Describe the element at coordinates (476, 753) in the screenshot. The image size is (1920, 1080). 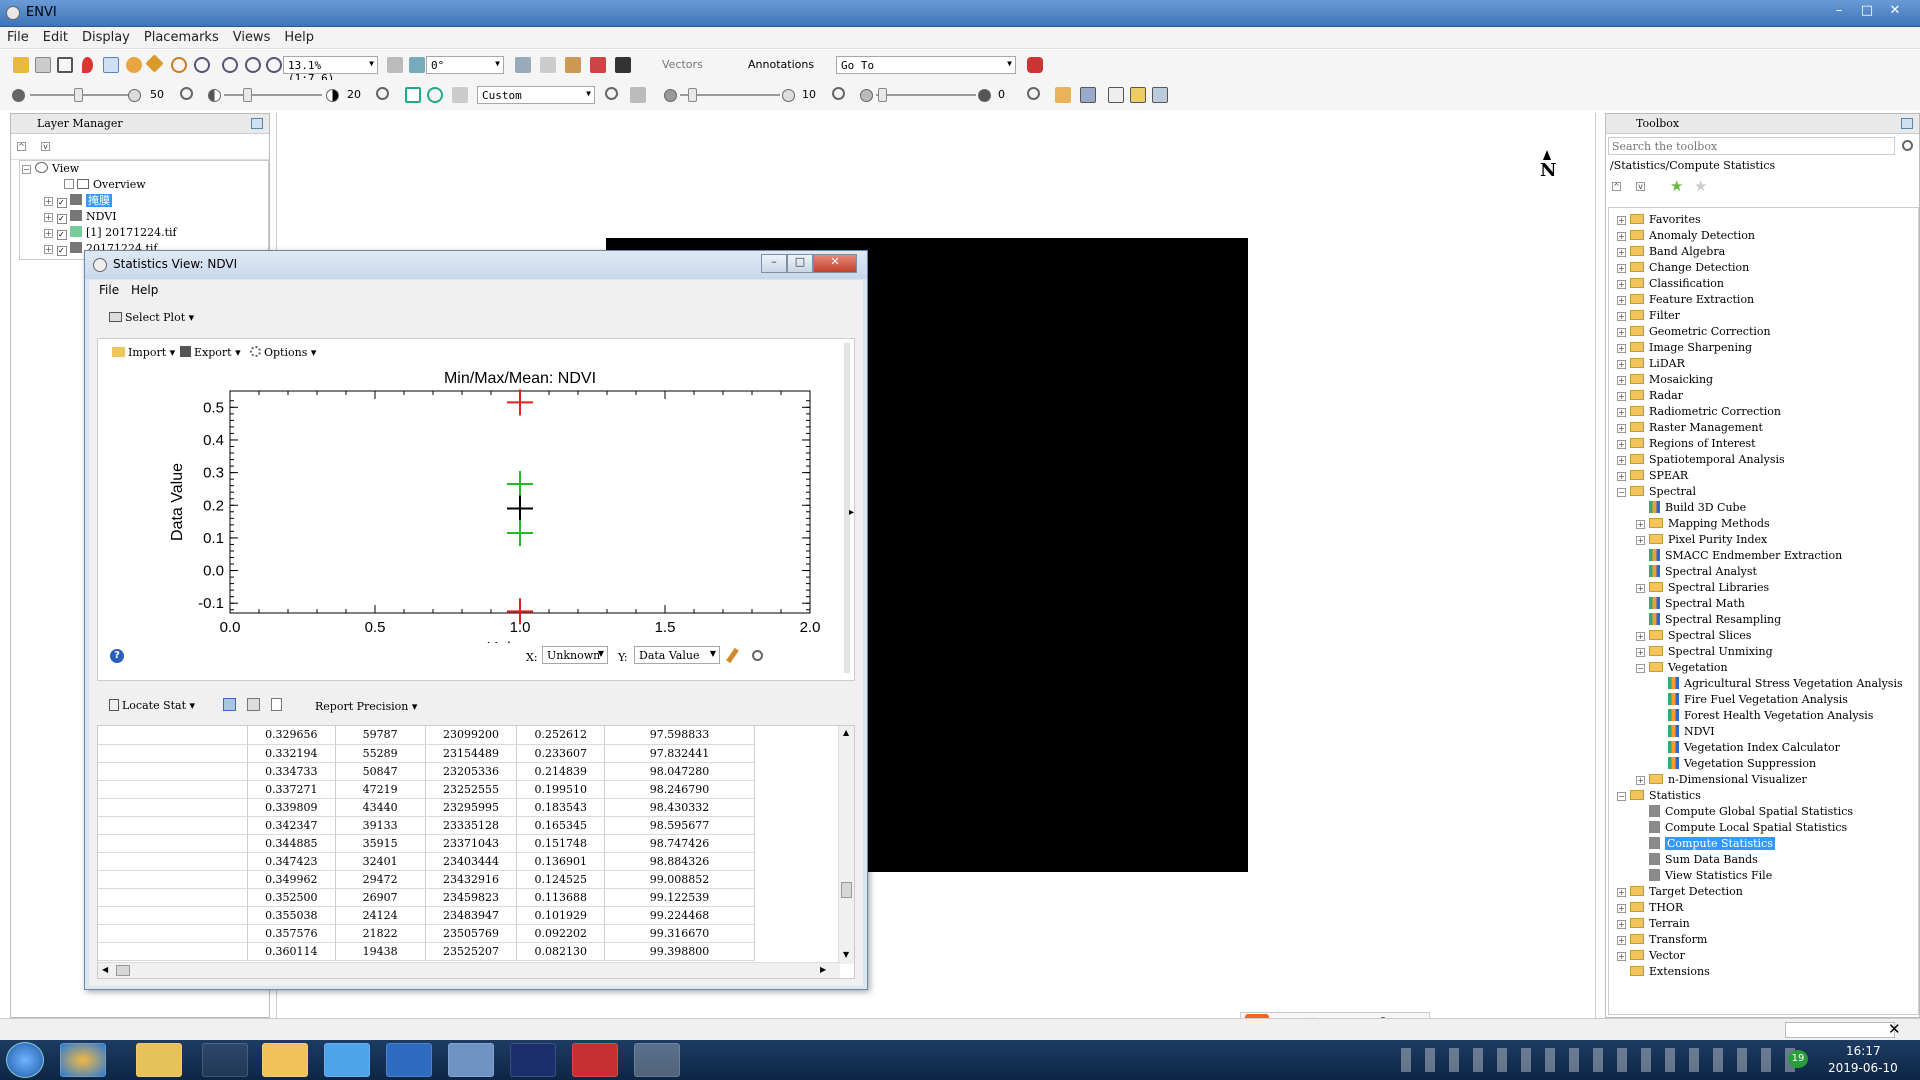
I see `table-row: 0.332194 55289 23154489 0.233607 97.832441` at that location.